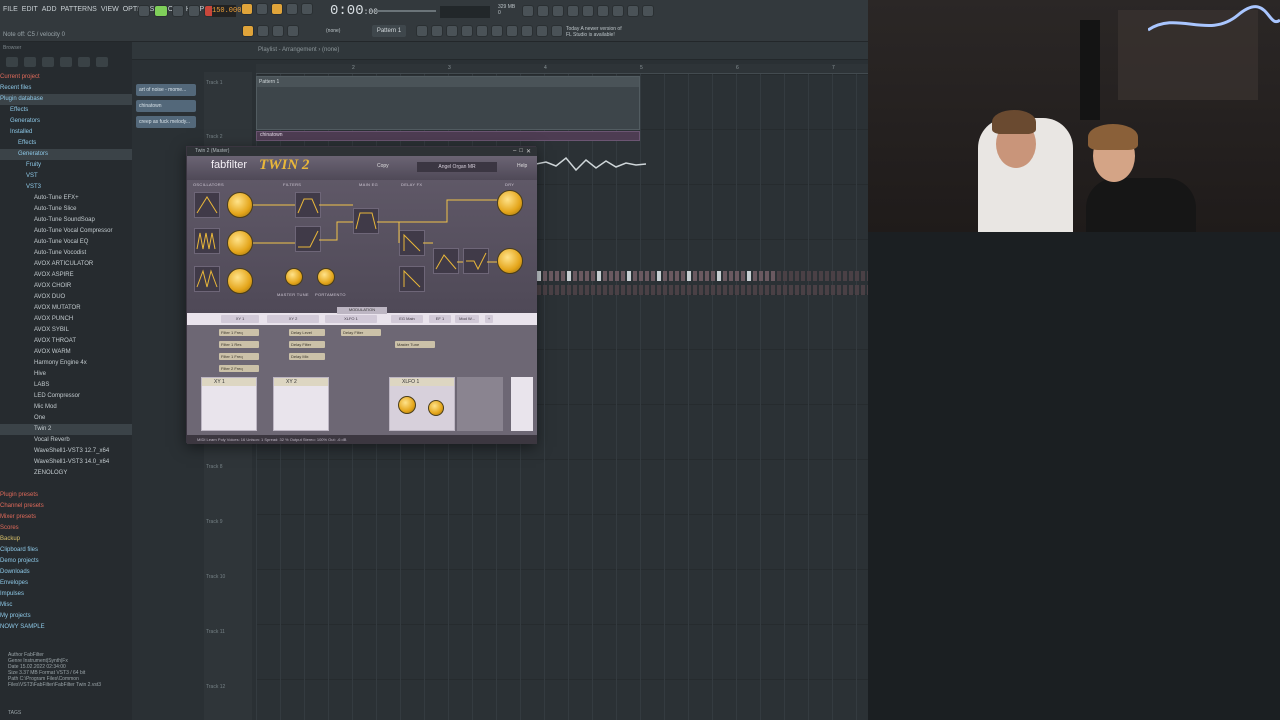  I want to click on browser-item: Clipboard files, so click(66, 550).